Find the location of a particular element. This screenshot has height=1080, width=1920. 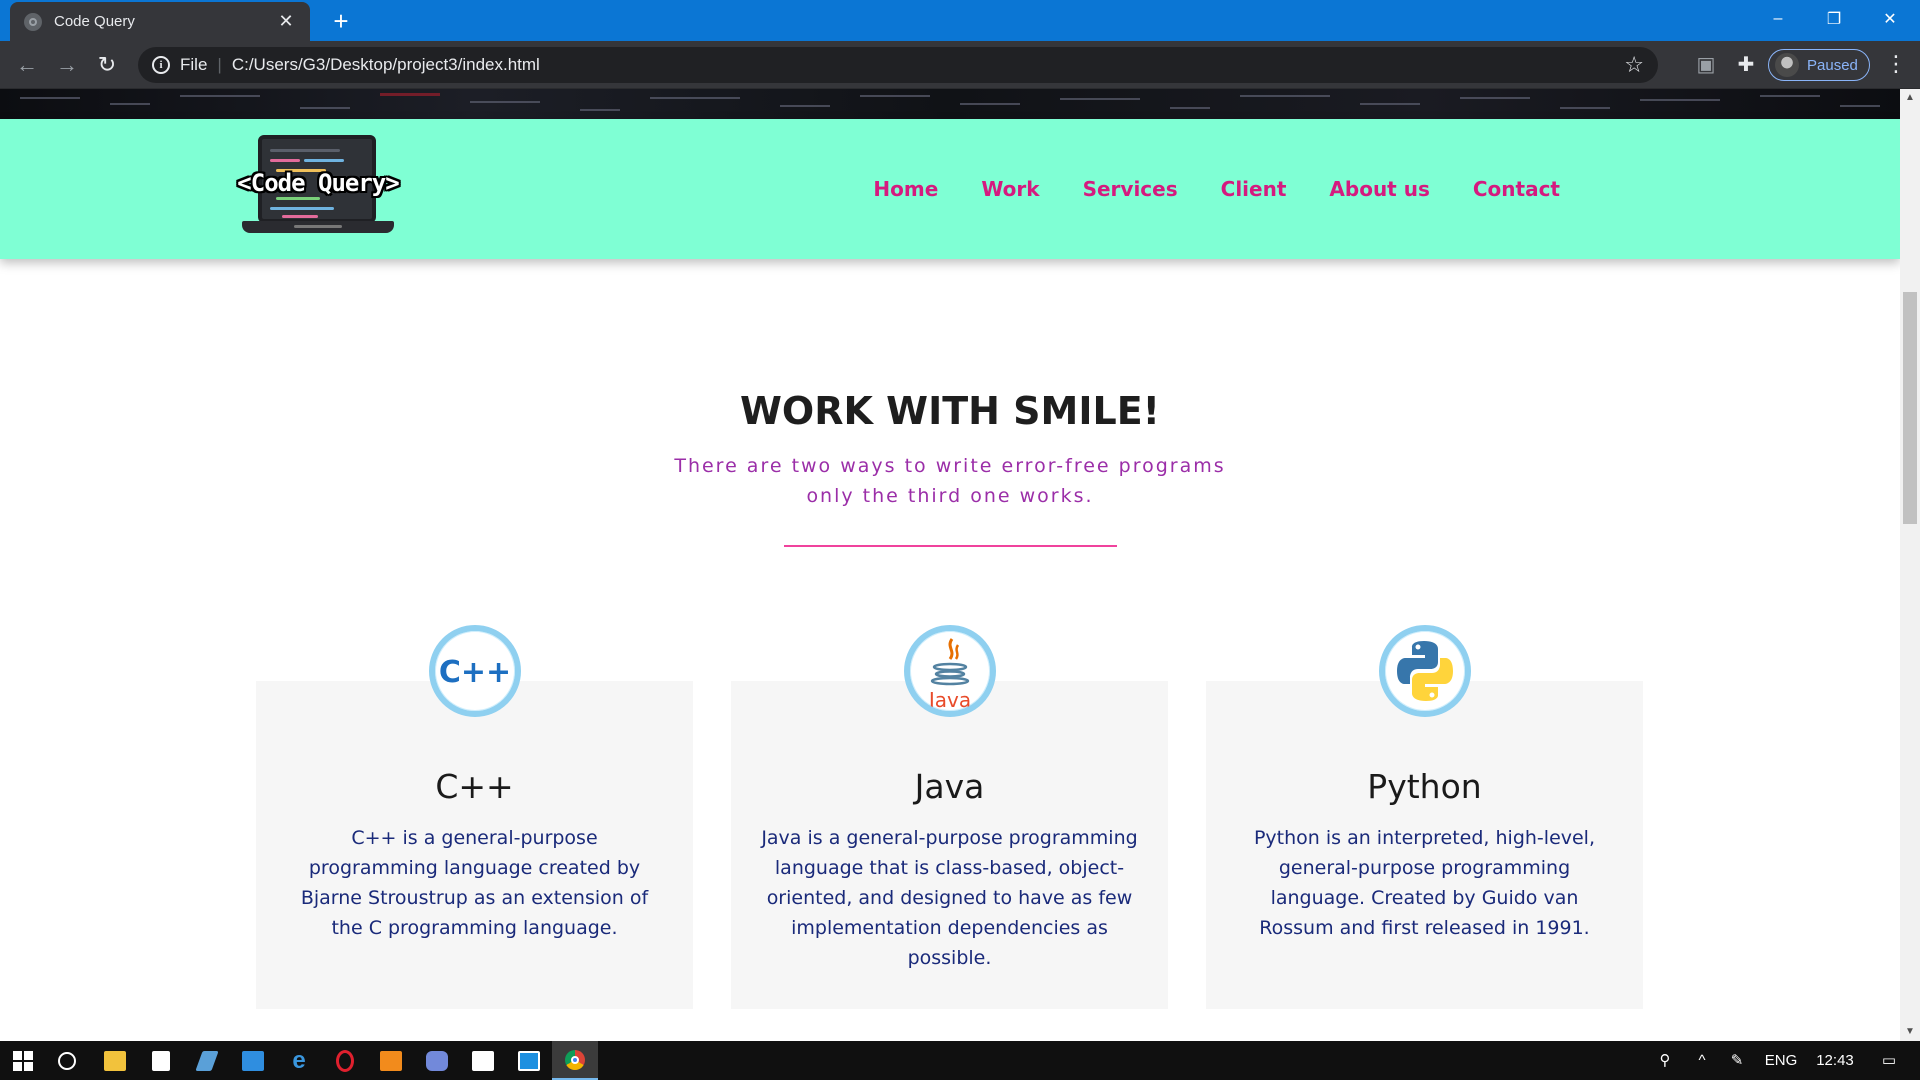

pen-icon: ✎ is located at coordinates (1737, 1060).